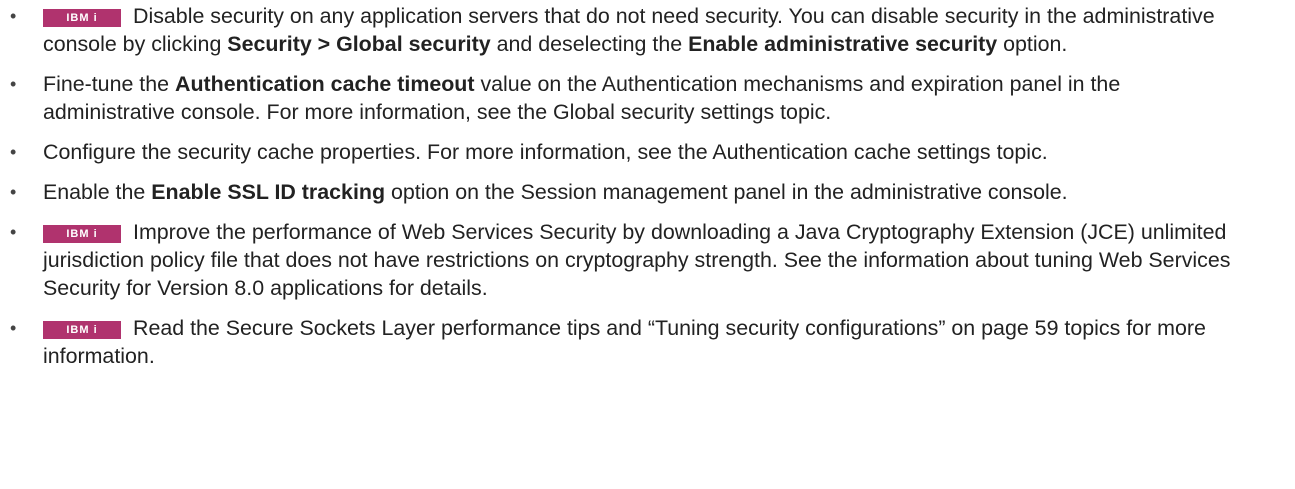 This screenshot has width=1295, height=489. I want to click on bold-term: Enable administrative security, so click(843, 44).